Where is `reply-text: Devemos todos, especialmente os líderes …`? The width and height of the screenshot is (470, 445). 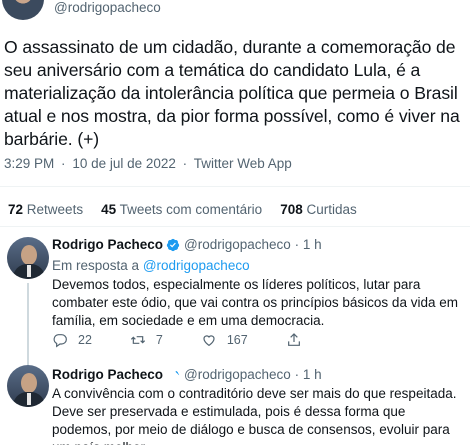
reply-text: Devemos todos, especialmente os líderes … is located at coordinates (255, 302).